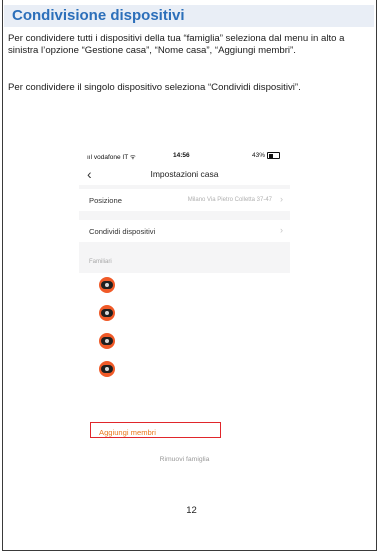  Describe the element at coordinates (191, 510) in the screenshot. I see `page-number: 12` at that location.